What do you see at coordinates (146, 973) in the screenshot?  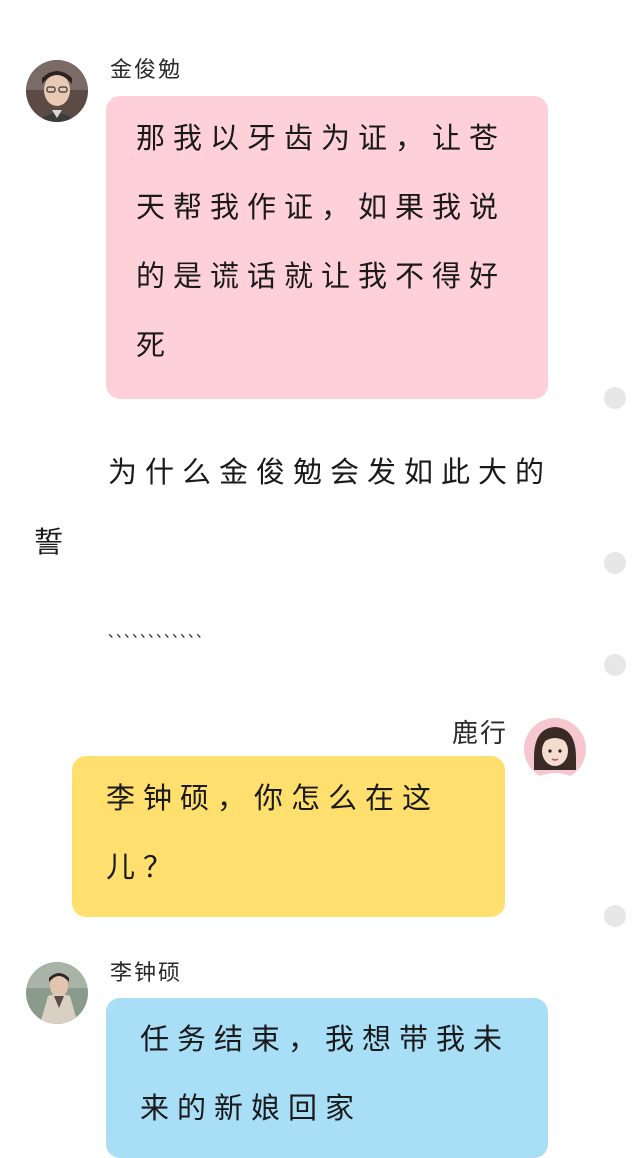 I see `sender-name: 李钟硕` at bounding box center [146, 973].